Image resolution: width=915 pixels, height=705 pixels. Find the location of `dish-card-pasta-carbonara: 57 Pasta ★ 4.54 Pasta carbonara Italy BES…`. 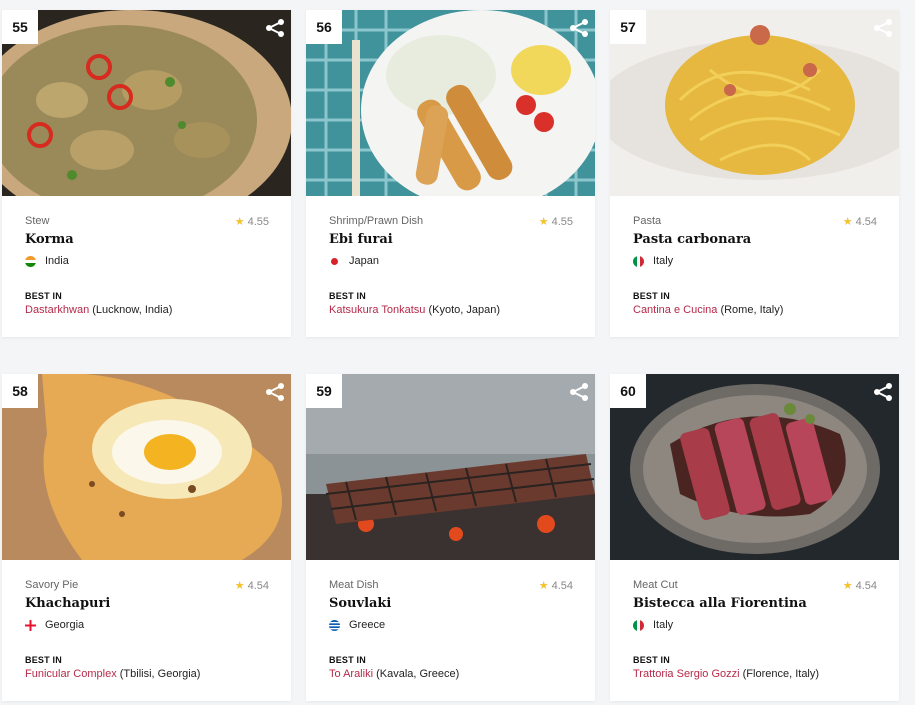

dish-card-pasta-carbonara: 57 Pasta ★ 4.54 Pasta carbonara Italy BES… is located at coordinates (754, 173).